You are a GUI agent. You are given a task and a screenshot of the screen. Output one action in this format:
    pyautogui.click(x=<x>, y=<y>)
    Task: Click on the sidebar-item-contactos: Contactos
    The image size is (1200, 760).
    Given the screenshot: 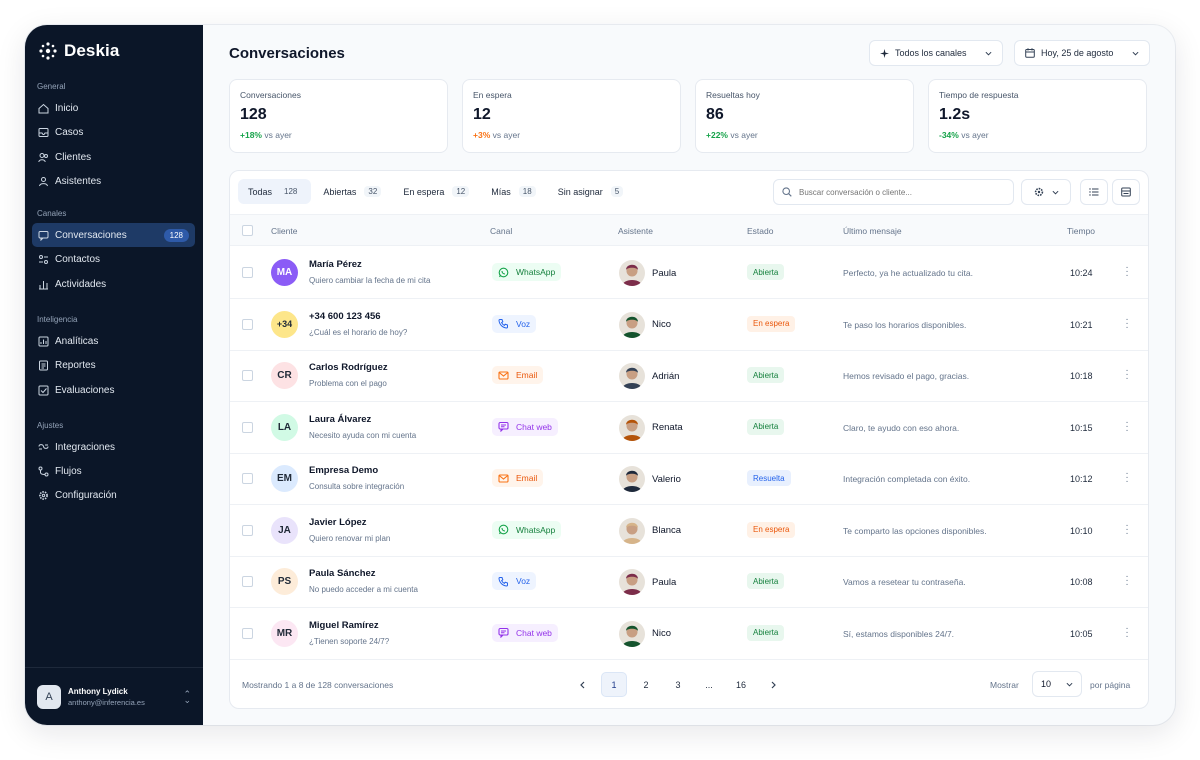 What is the action you would take?
    pyautogui.click(x=113, y=260)
    